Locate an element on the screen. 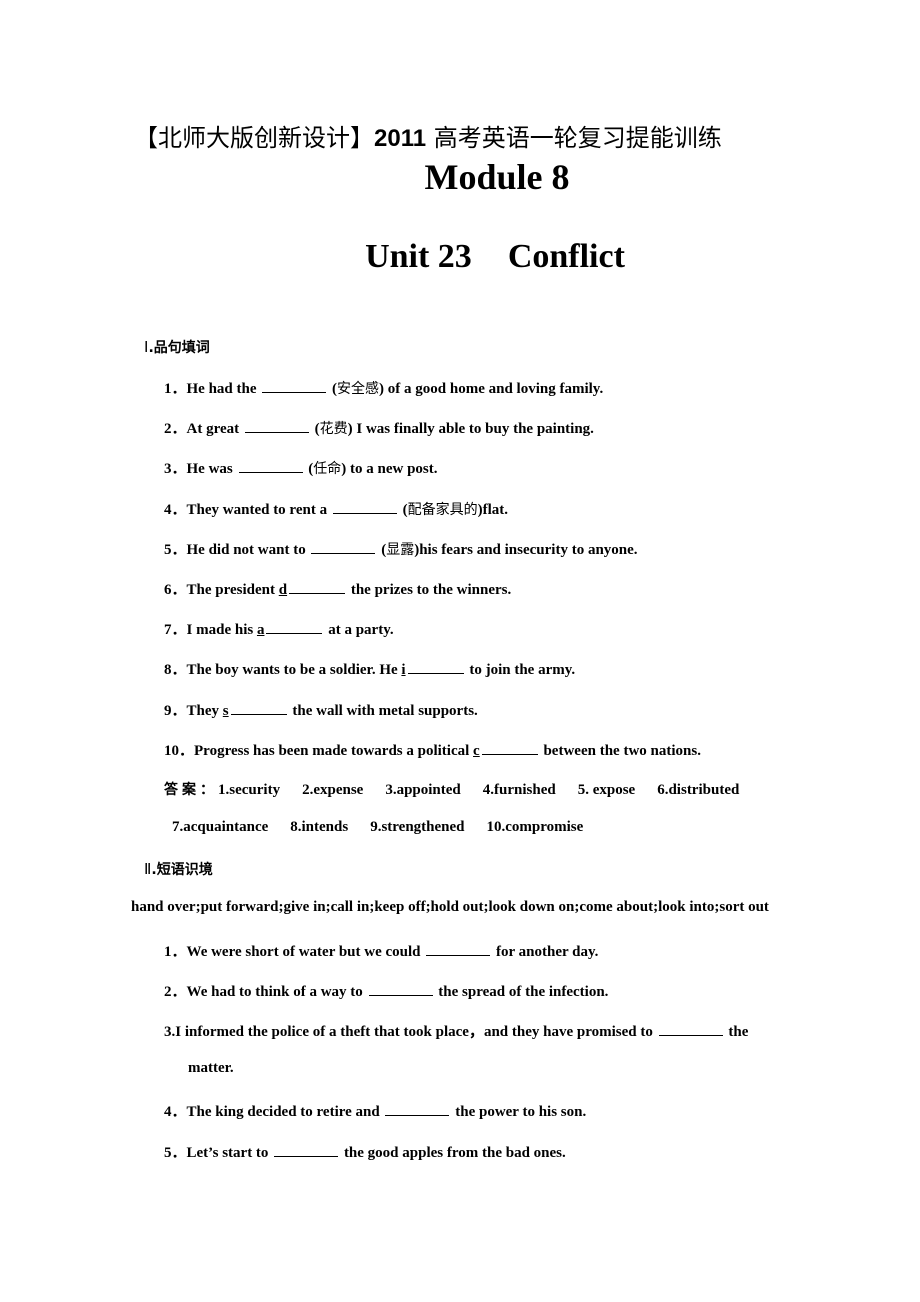  answer-item: 3.appointed is located at coordinates (423, 790).